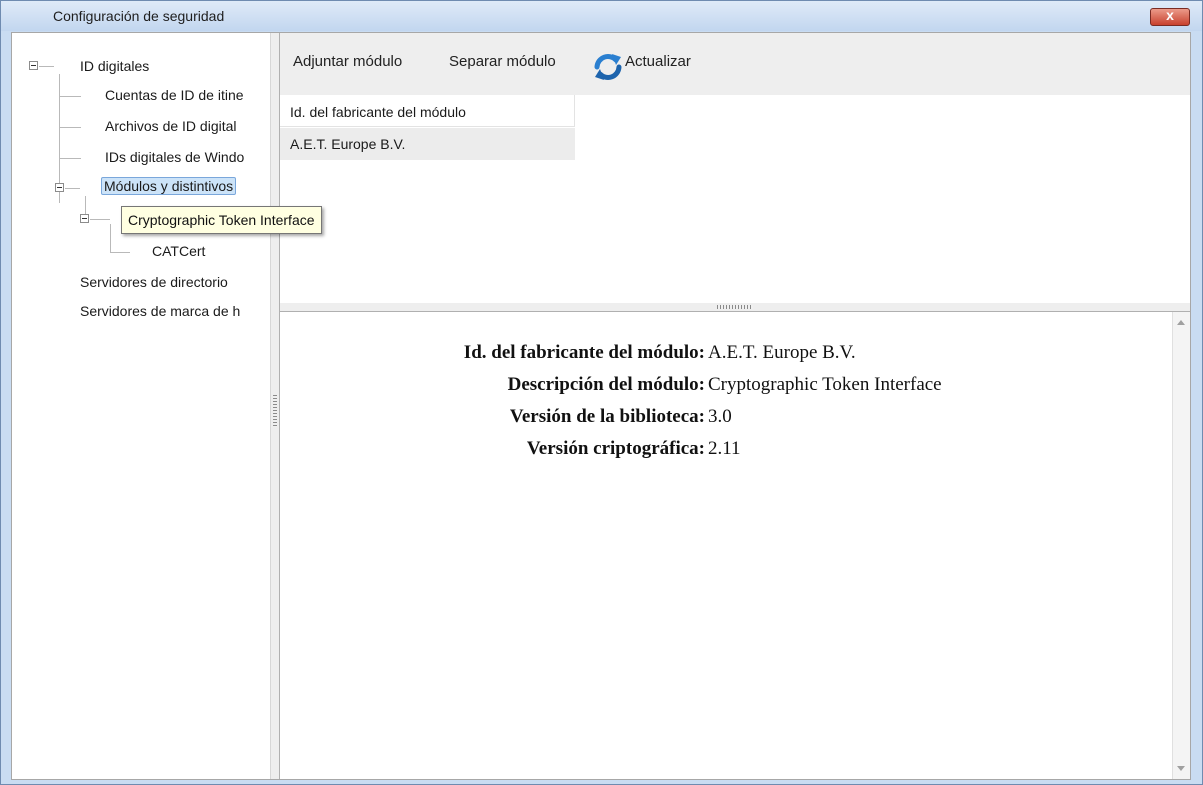 The height and width of the screenshot is (785, 1203). Describe the element at coordinates (584, 352) in the screenshot. I see `detail-label: Id. del fabricante del módulo:` at that location.